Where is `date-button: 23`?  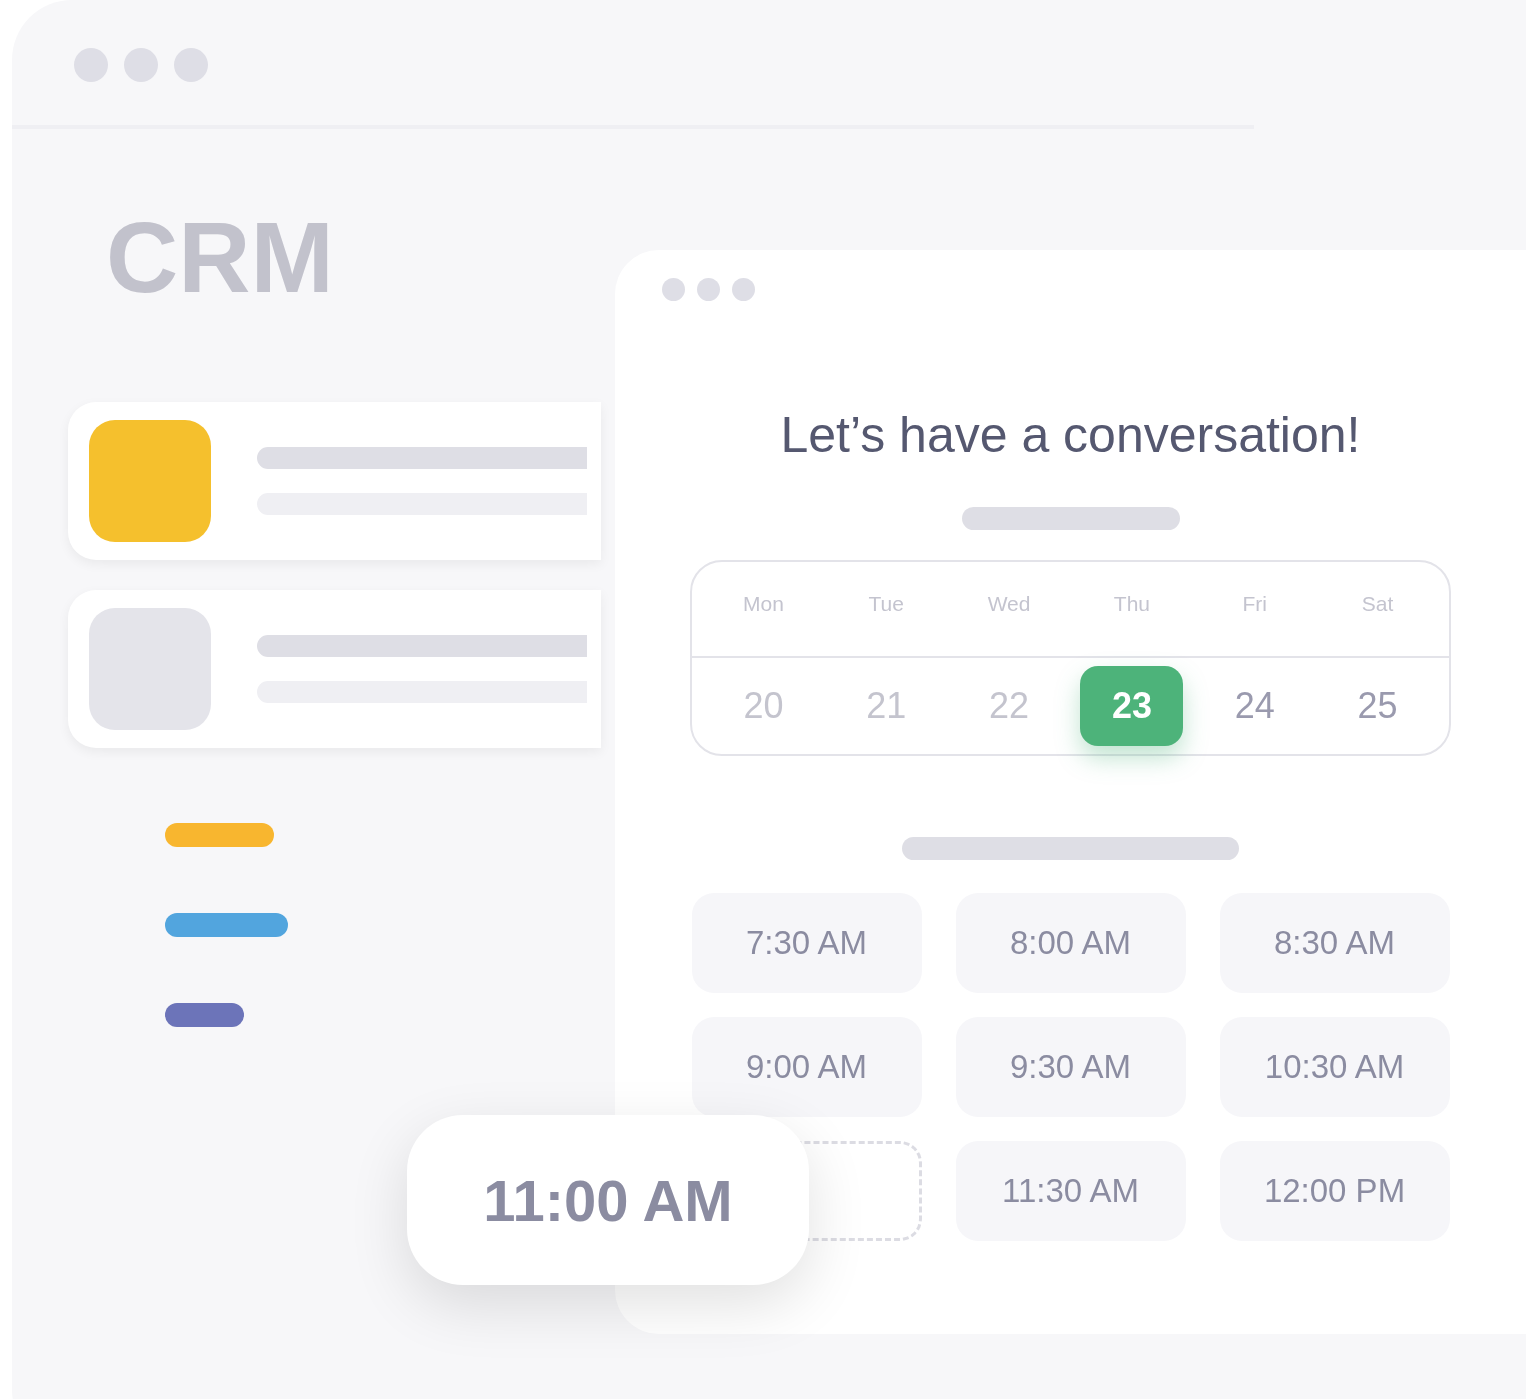
date-button: 23 is located at coordinates (1132, 705).